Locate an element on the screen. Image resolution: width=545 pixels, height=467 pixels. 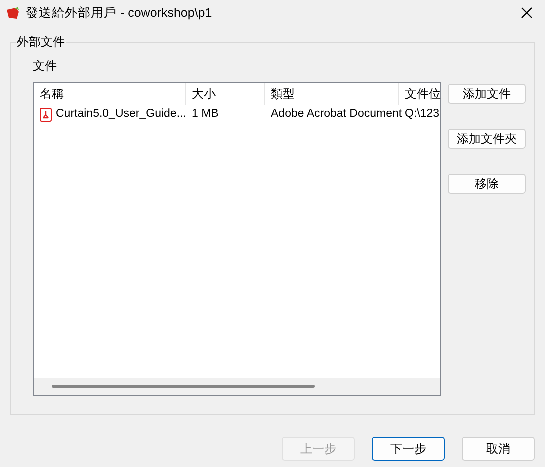
window-title: 發送給外部用戶 - coworkshop\p1 is located at coordinates (119, 13).